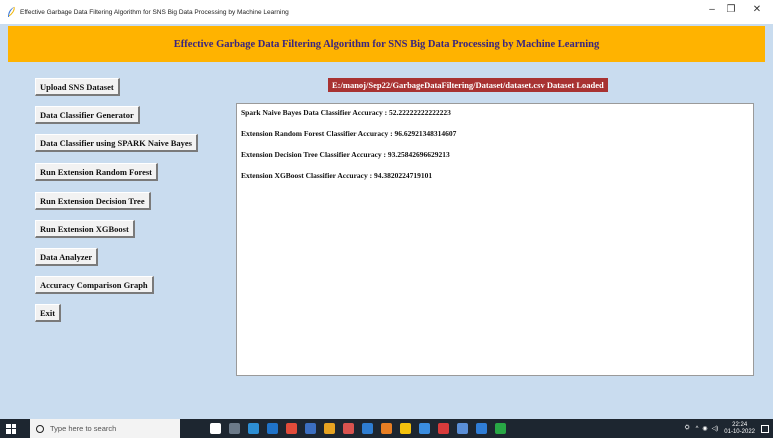 The image size is (773, 438). What do you see at coordinates (712, 9) in the screenshot?
I see `minimize-button: –` at bounding box center [712, 9].